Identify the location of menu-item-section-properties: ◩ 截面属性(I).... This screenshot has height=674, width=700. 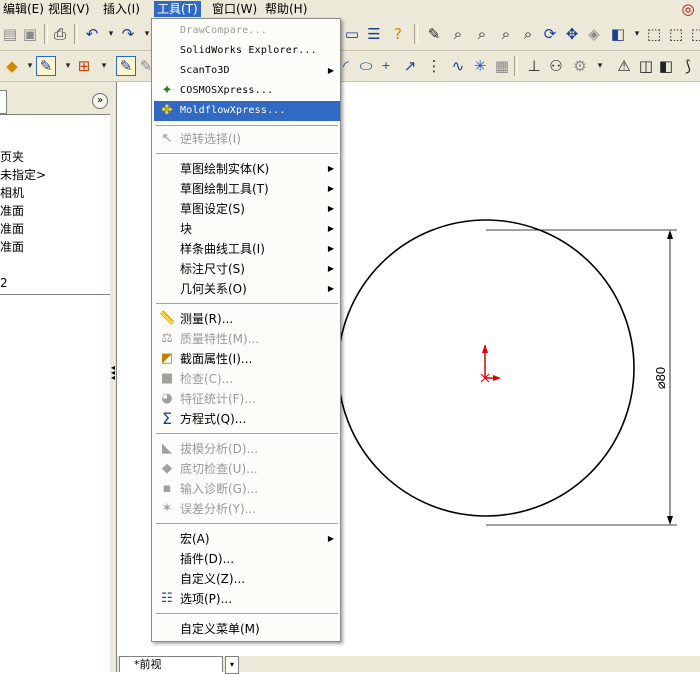
(247, 359).